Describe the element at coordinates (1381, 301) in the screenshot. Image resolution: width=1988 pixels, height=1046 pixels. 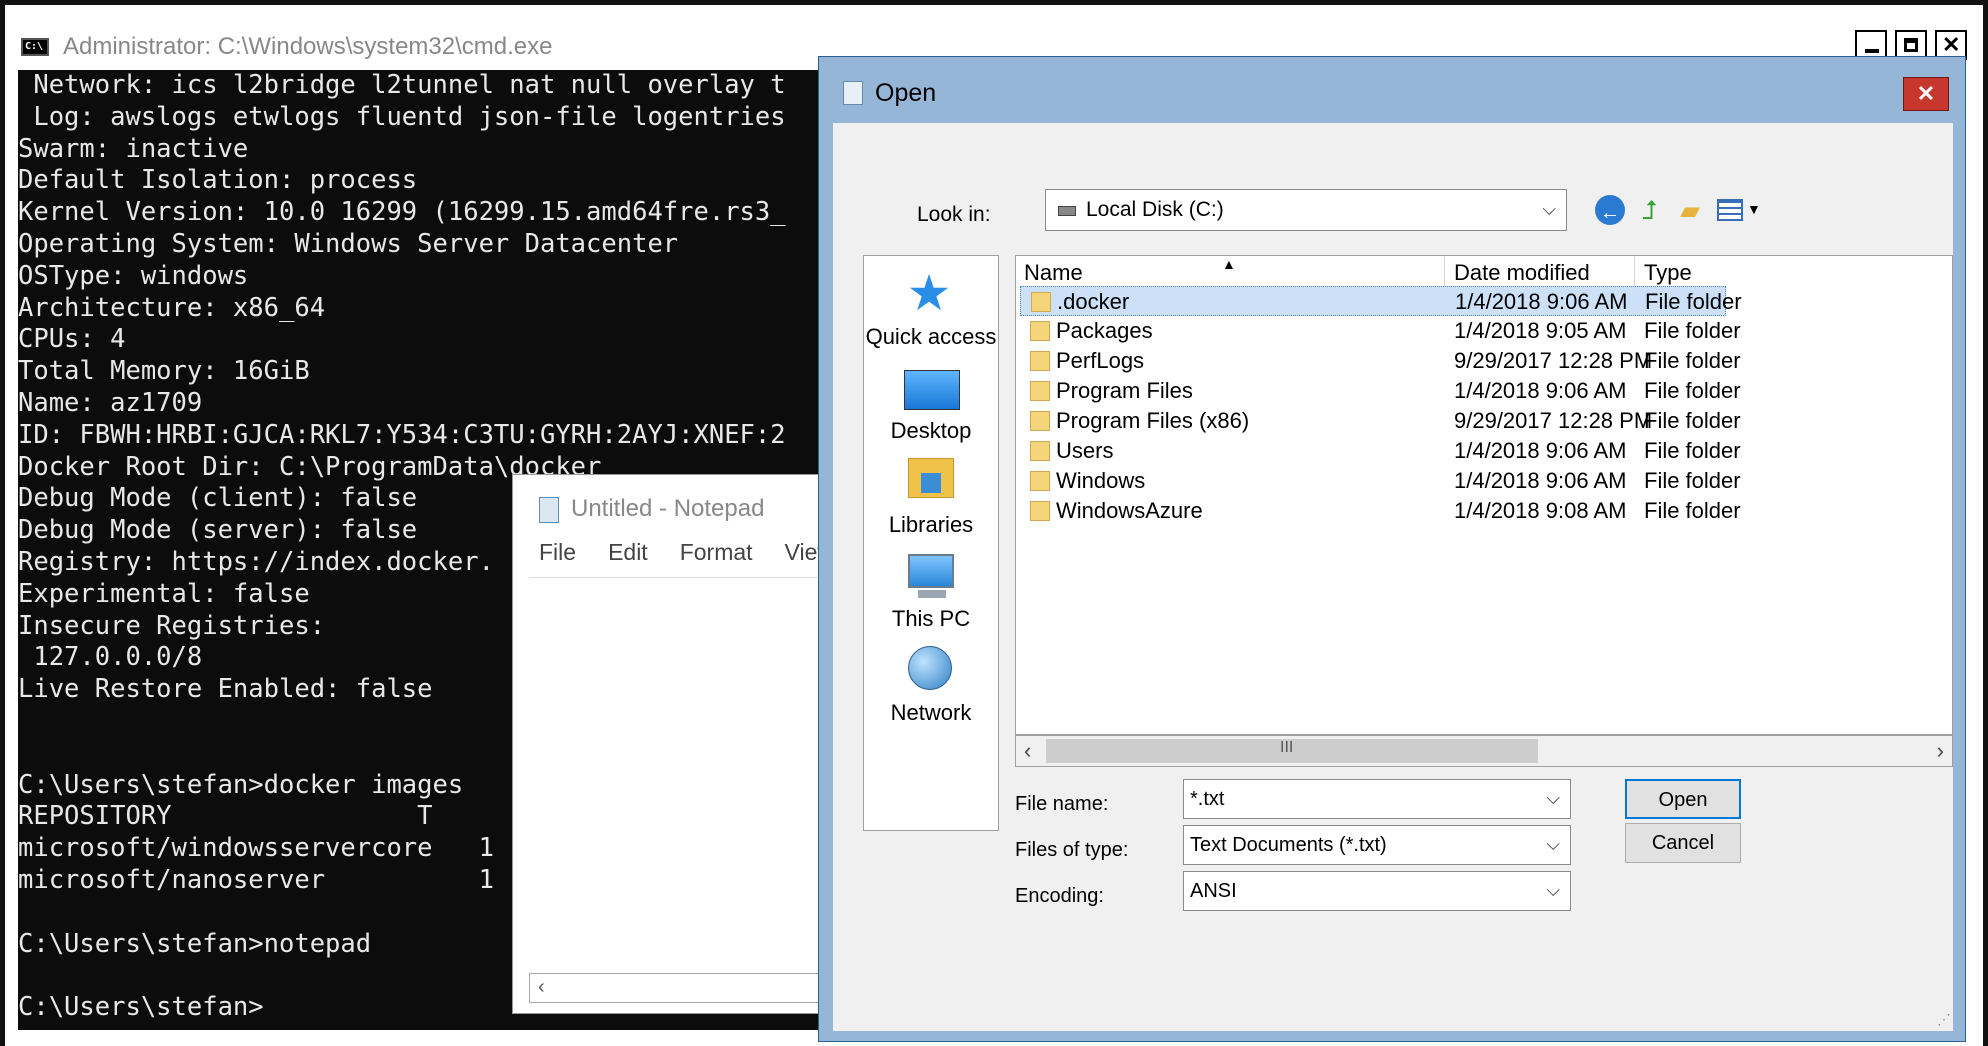
I see `file-row-docker: .docker 1/4/2018 9:06 AM File folder` at that location.